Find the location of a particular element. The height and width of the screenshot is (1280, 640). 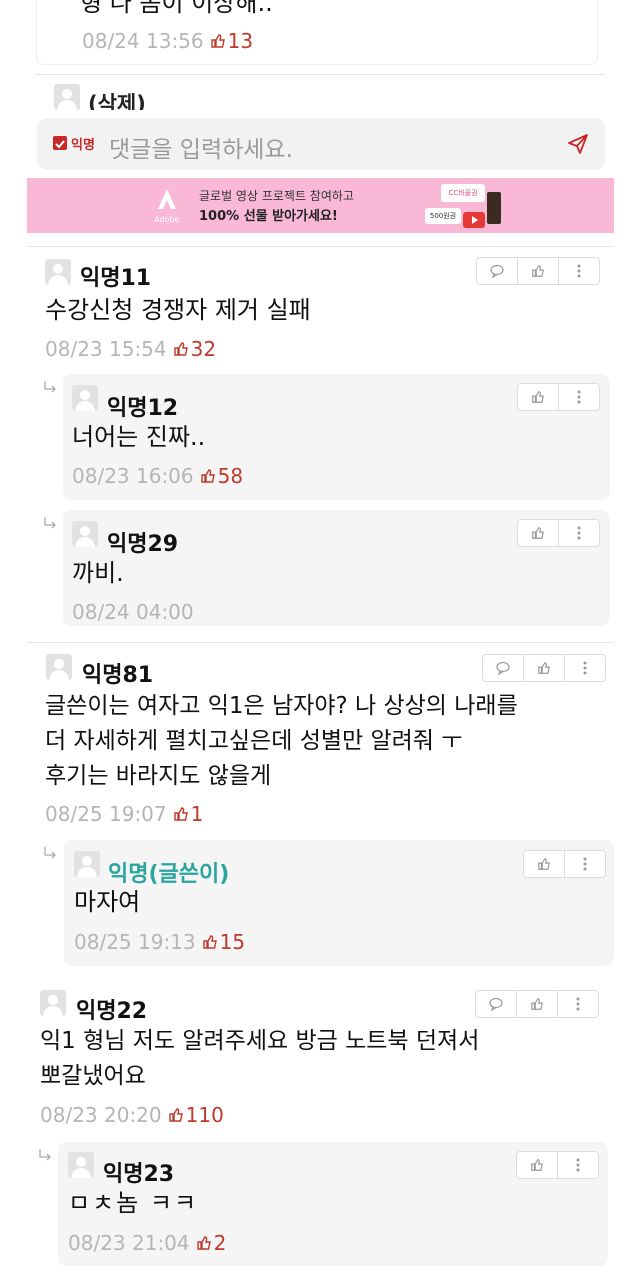

comment-input-bar: 익명 댓글을 입력하세요. is located at coordinates (321, 144).